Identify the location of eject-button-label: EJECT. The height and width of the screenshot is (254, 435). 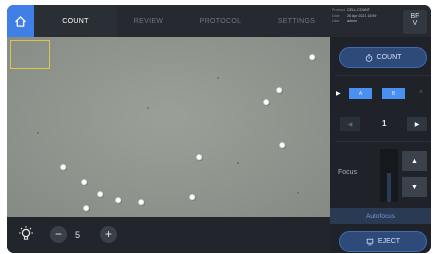
(389, 241).